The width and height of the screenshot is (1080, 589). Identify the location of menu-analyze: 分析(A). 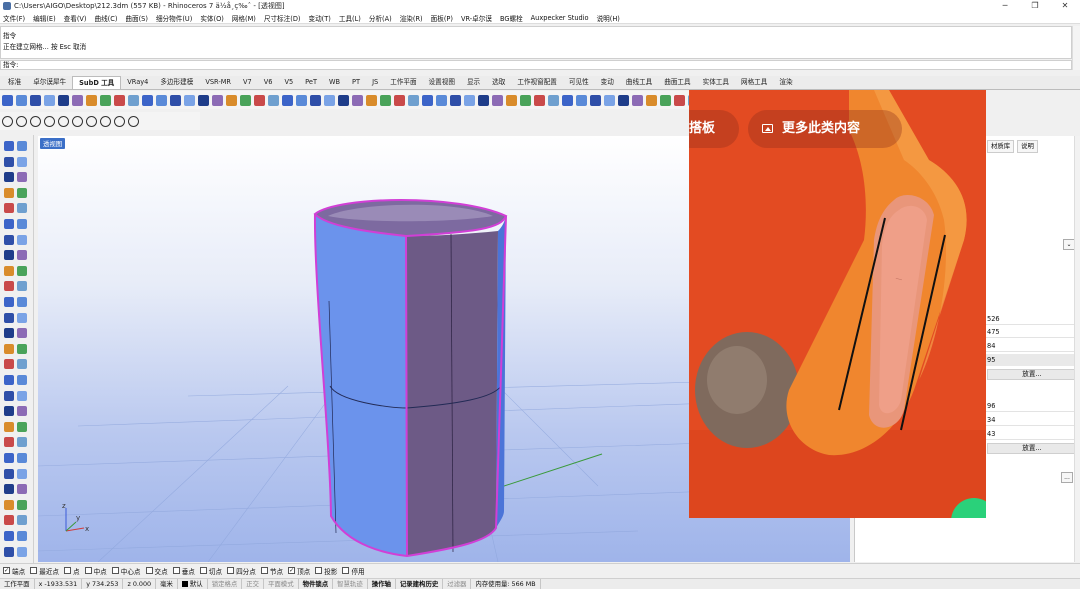
(380, 18).